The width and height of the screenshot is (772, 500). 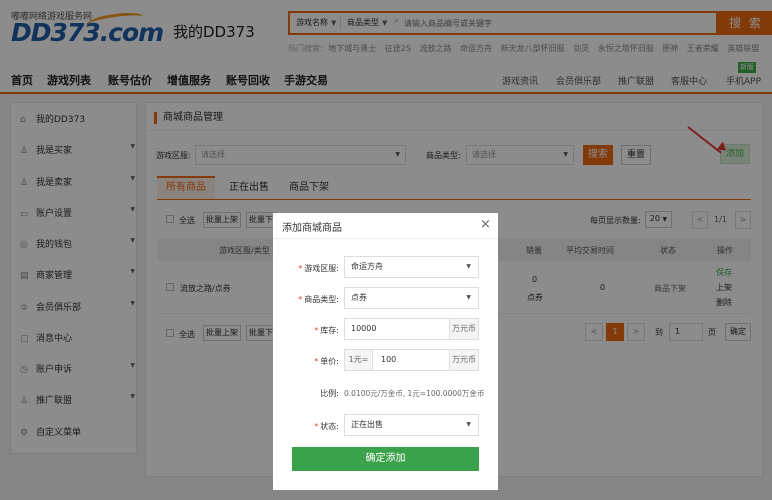 I want to click on modal-ratio-value: 0.0100元/万金币, 1元=100.0000万金币, so click(x=414, y=393).